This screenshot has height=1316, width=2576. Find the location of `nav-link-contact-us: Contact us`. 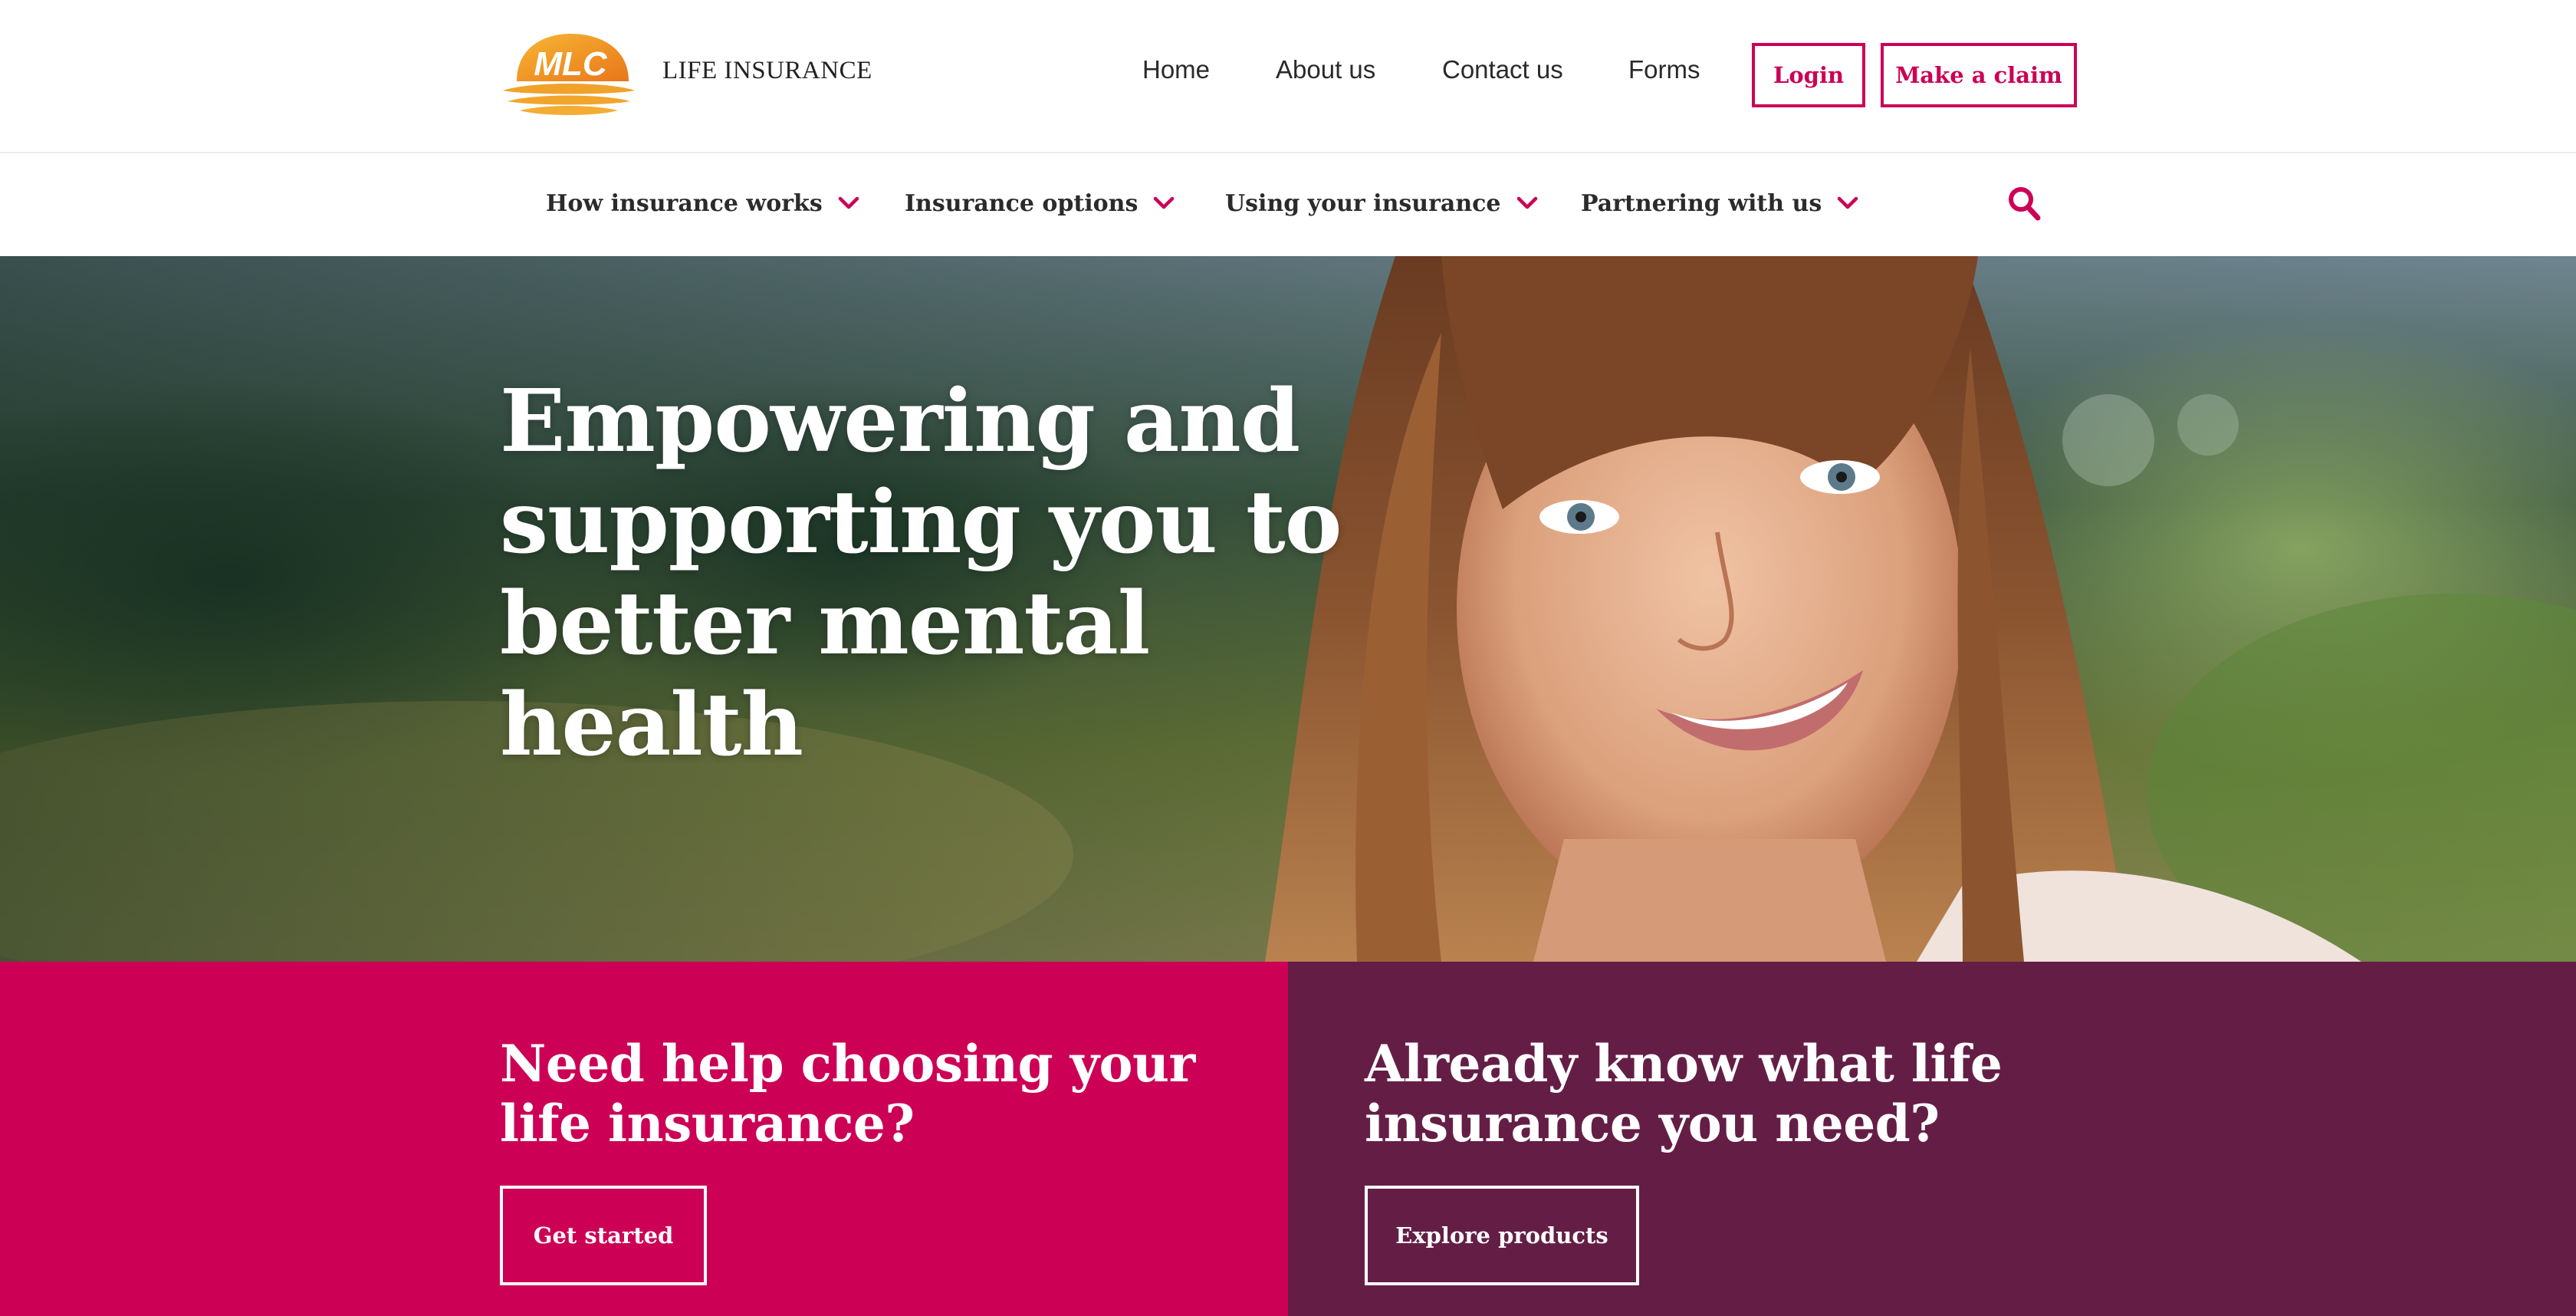

nav-link-contact-us: Contact us is located at coordinates (1503, 69).